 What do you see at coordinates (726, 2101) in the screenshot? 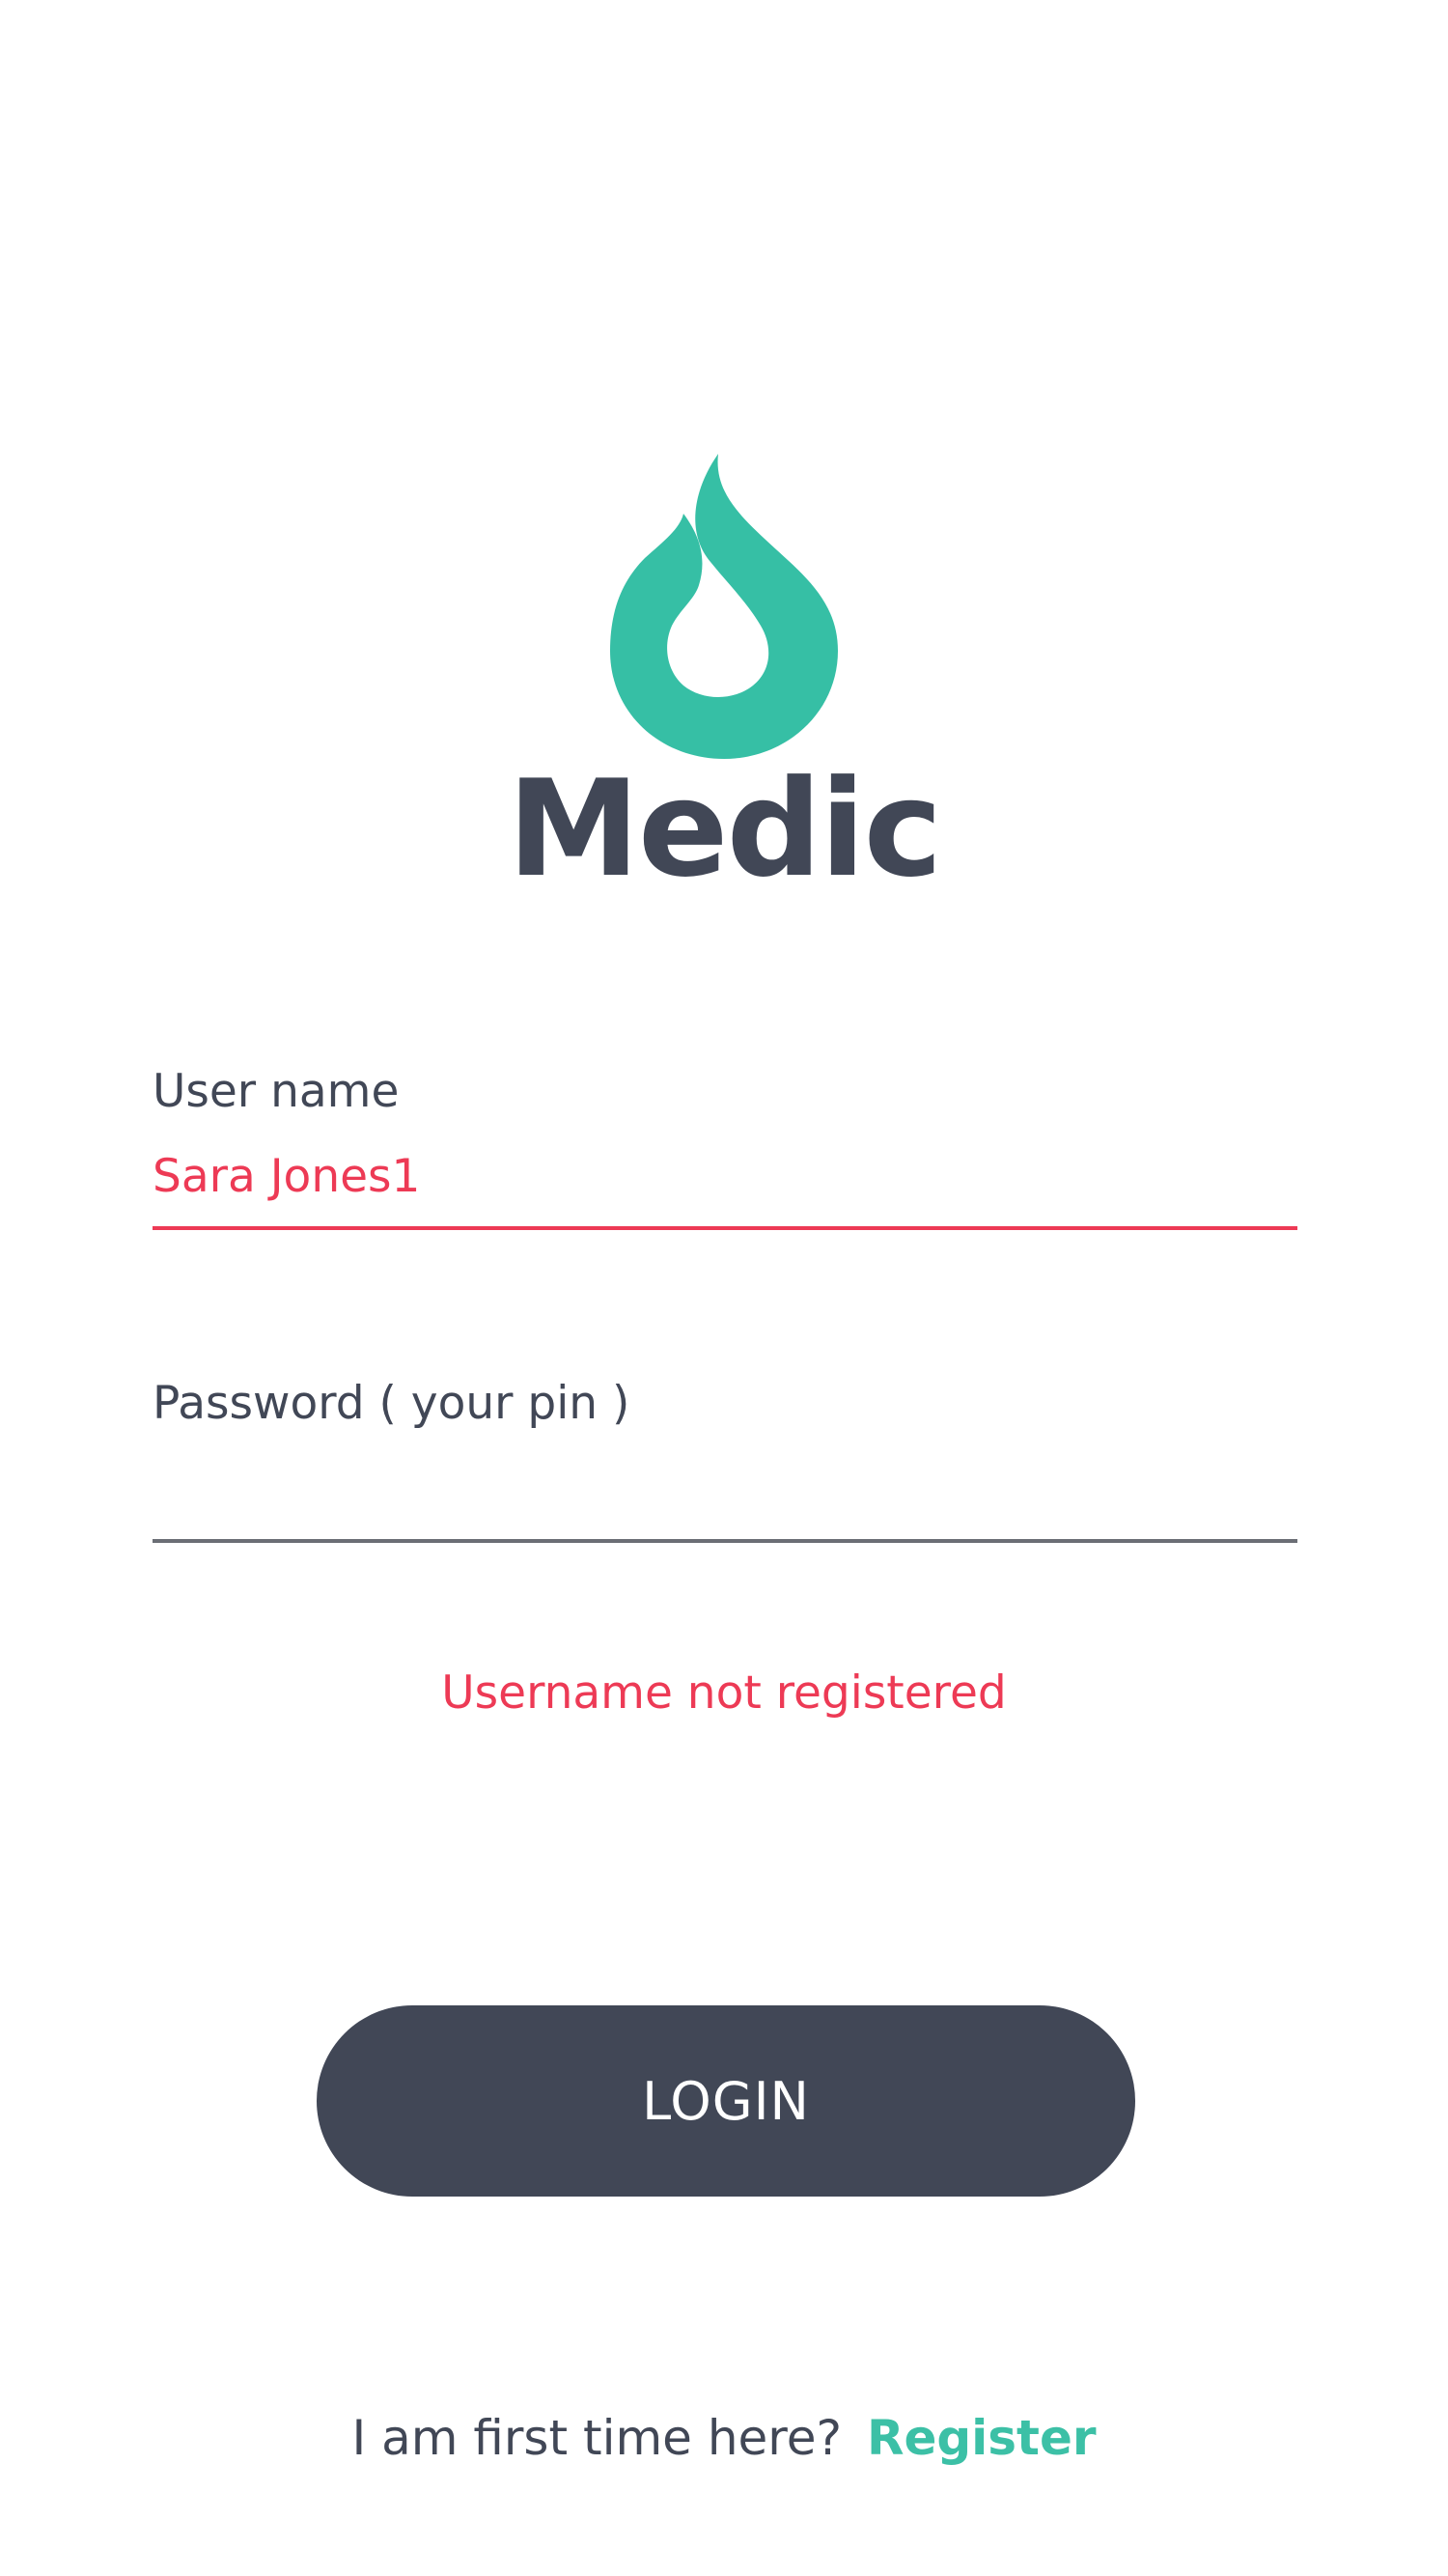
I see `login-button: LOGIN` at bounding box center [726, 2101].